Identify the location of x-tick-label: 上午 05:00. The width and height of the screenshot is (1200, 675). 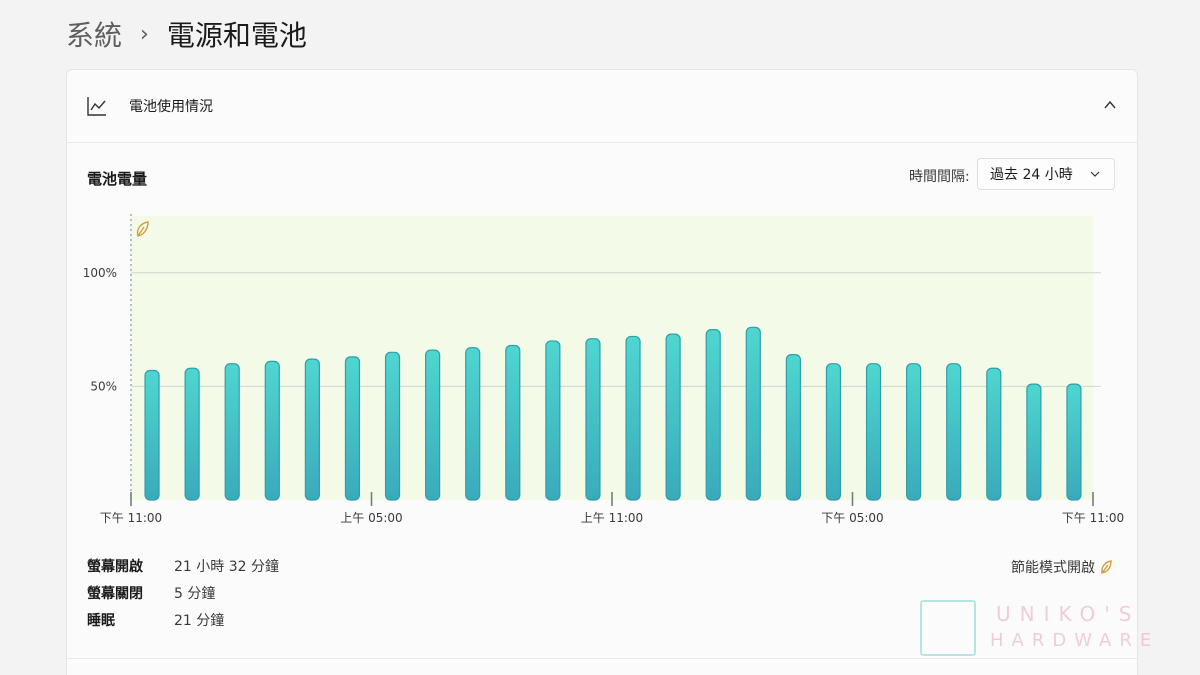
(371, 518).